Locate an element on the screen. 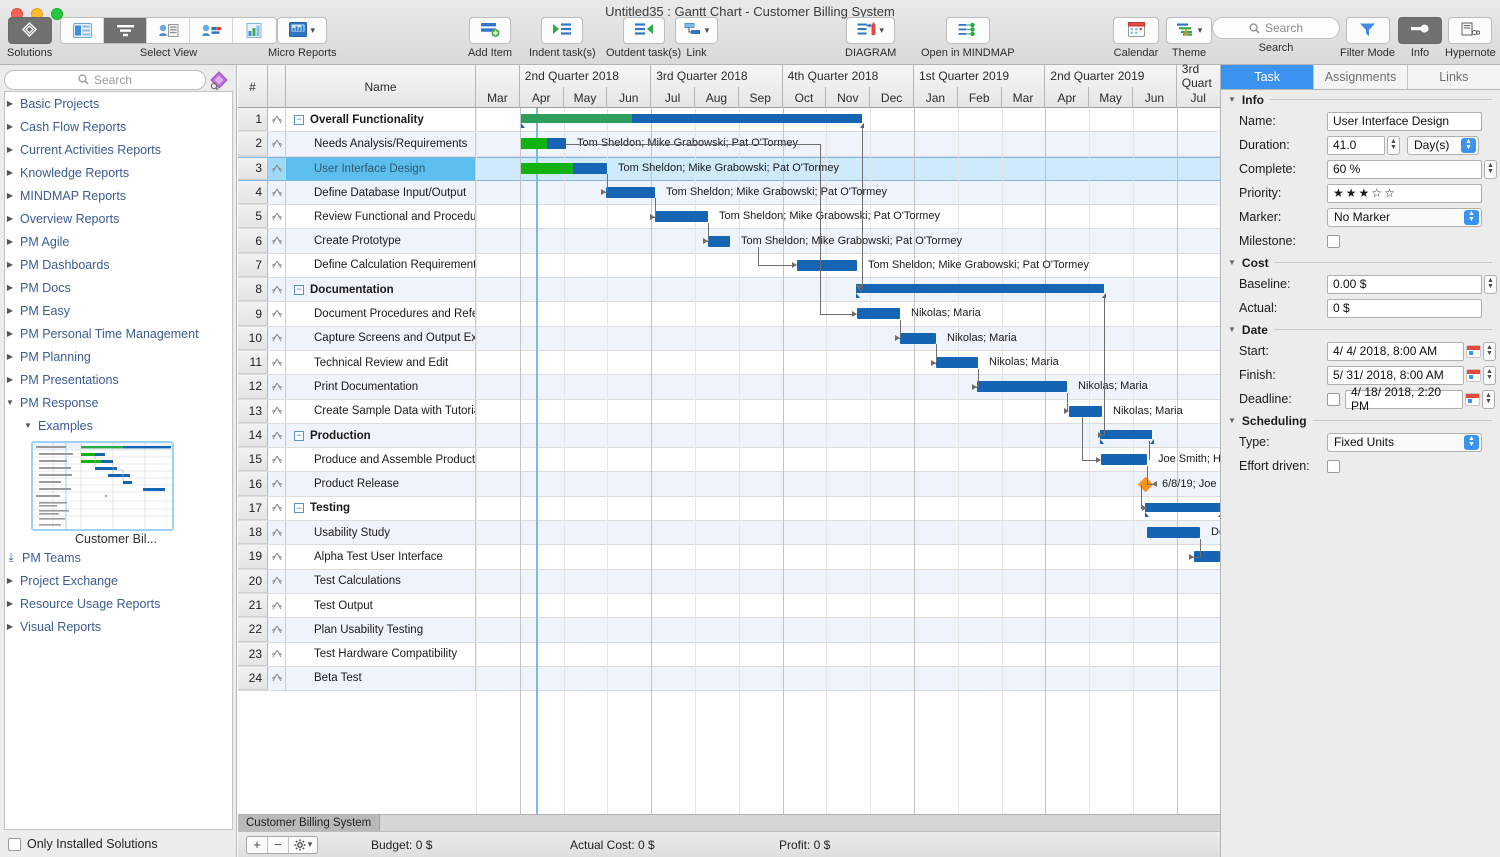  table-row: 21 Test Output is located at coordinates (729, 606).